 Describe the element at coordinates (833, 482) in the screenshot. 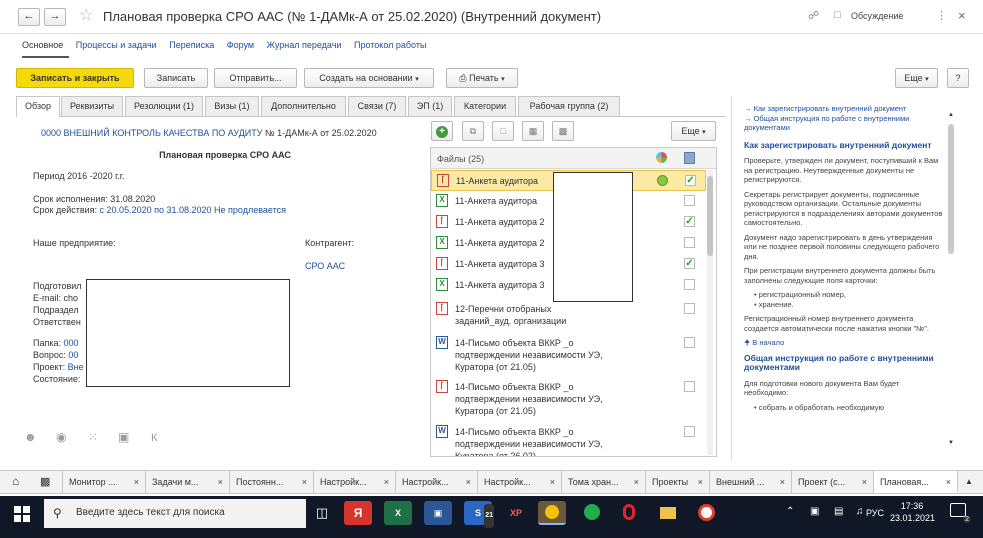

I see `open-tab: Проект (с... ×` at that location.